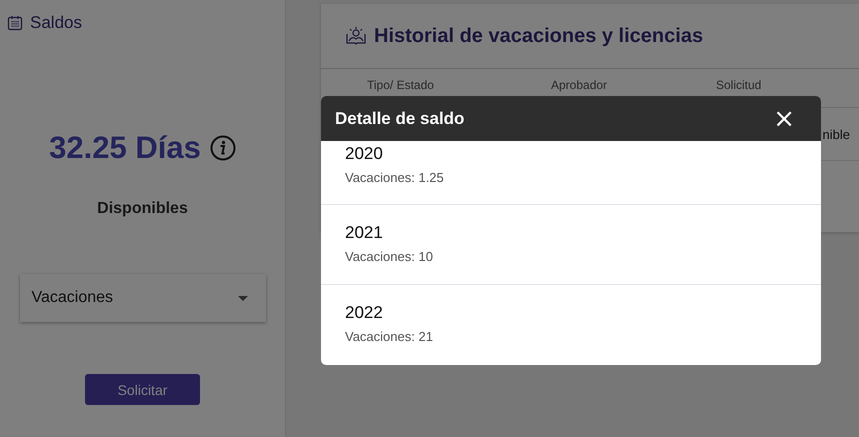 The width and height of the screenshot is (859, 437). Describe the element at coordinates (539, 36) in the screenshot. I see `card-title: Historial de vacaciones y licencias` at that location.